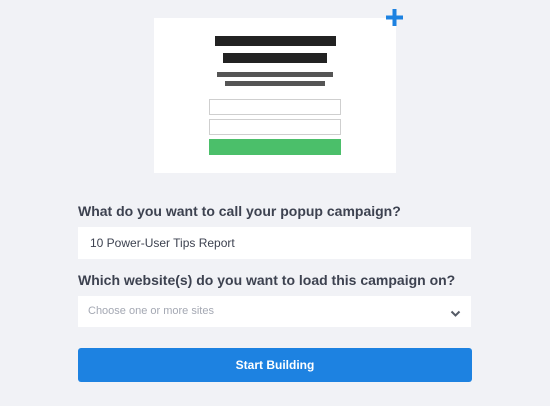 The height and width of the screenshot is (406, 550). Describe the element at coordinates (275, 365) in the screenshot. I see `start-building-button: Start Building` at that location.